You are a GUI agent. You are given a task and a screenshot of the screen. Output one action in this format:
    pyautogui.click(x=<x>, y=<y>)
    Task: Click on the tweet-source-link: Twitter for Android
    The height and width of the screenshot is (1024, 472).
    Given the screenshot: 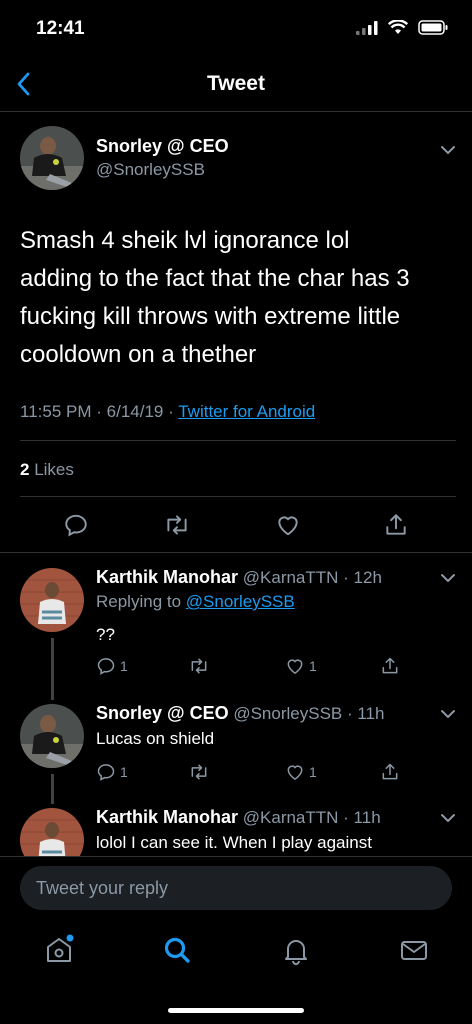 What is the action you would take?
    pyautogui.click(x=246, y=411)
    